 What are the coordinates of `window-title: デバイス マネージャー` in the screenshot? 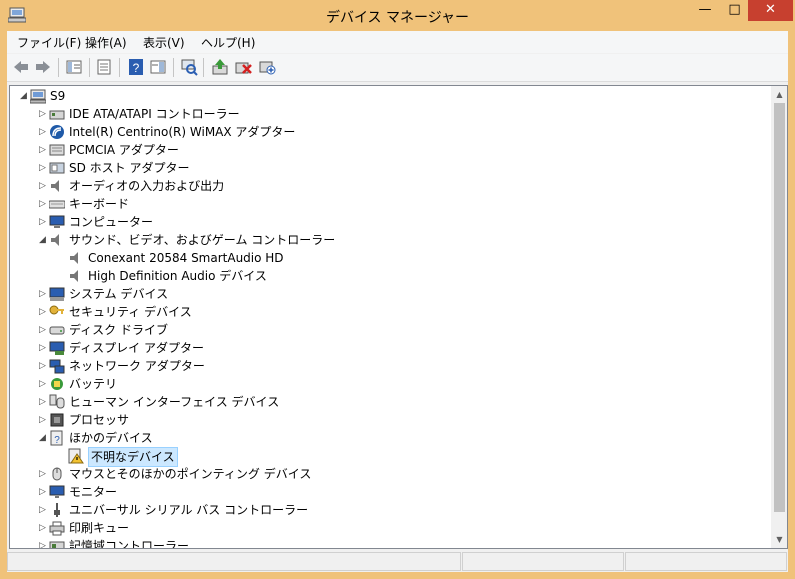 It's located at (397, 18).